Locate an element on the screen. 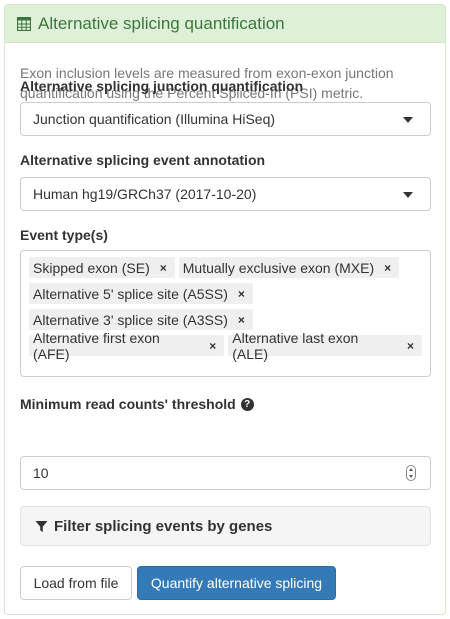  event-chip-se: Skipped exon (SE) × is located at coordinates (102, 267).